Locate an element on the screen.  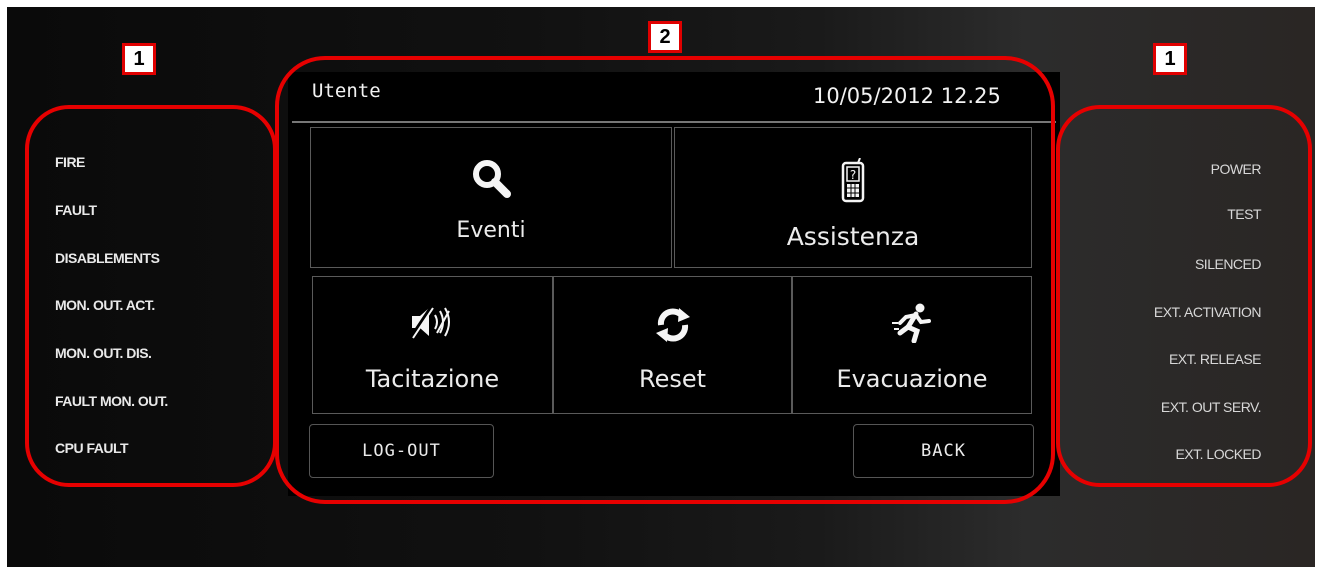
callout-left: 1 is located at coordinates (139, 59).